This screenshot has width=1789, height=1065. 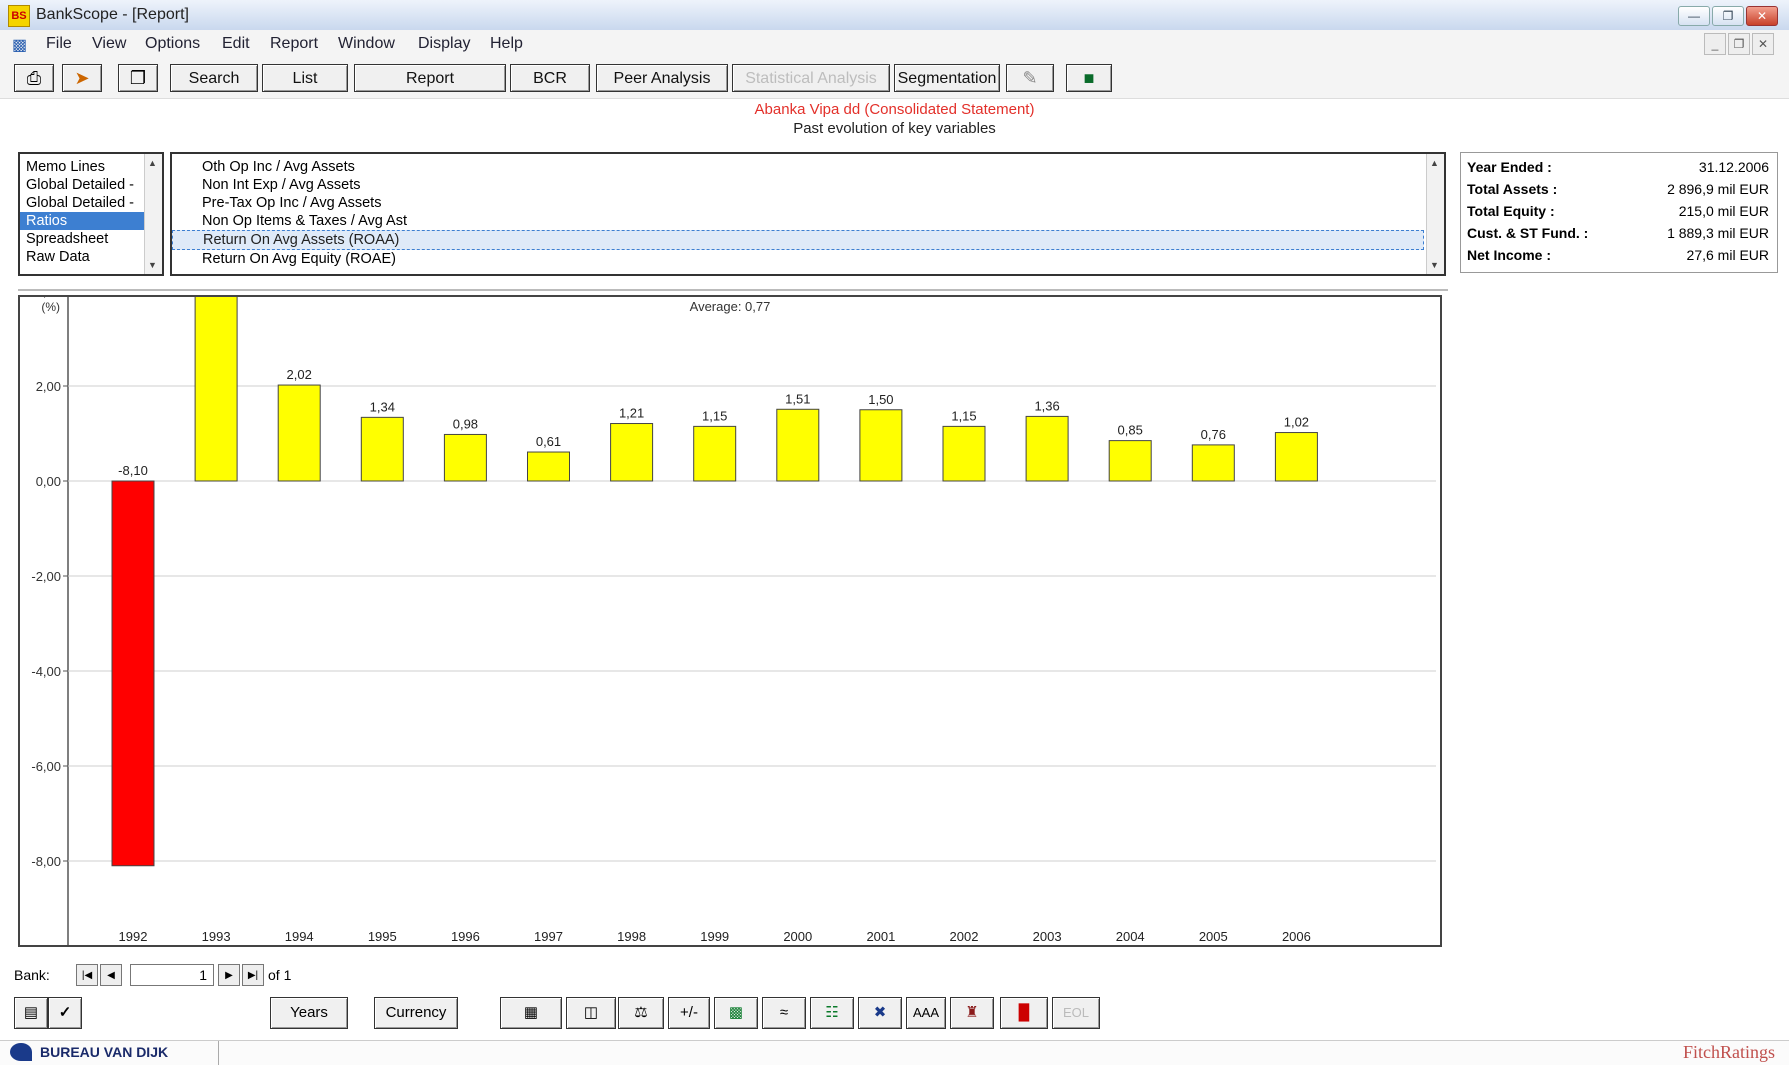 I want to click on bank-navigator: Bank: |◀ ◀ 1 ▶ ▶| of 1, so click(x=214, y=977).